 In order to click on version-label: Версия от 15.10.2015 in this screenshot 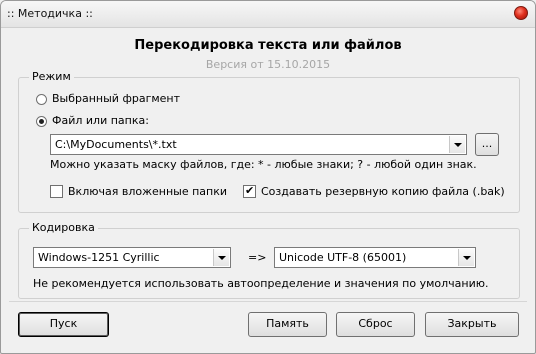, I will do `click(268, 64)`.